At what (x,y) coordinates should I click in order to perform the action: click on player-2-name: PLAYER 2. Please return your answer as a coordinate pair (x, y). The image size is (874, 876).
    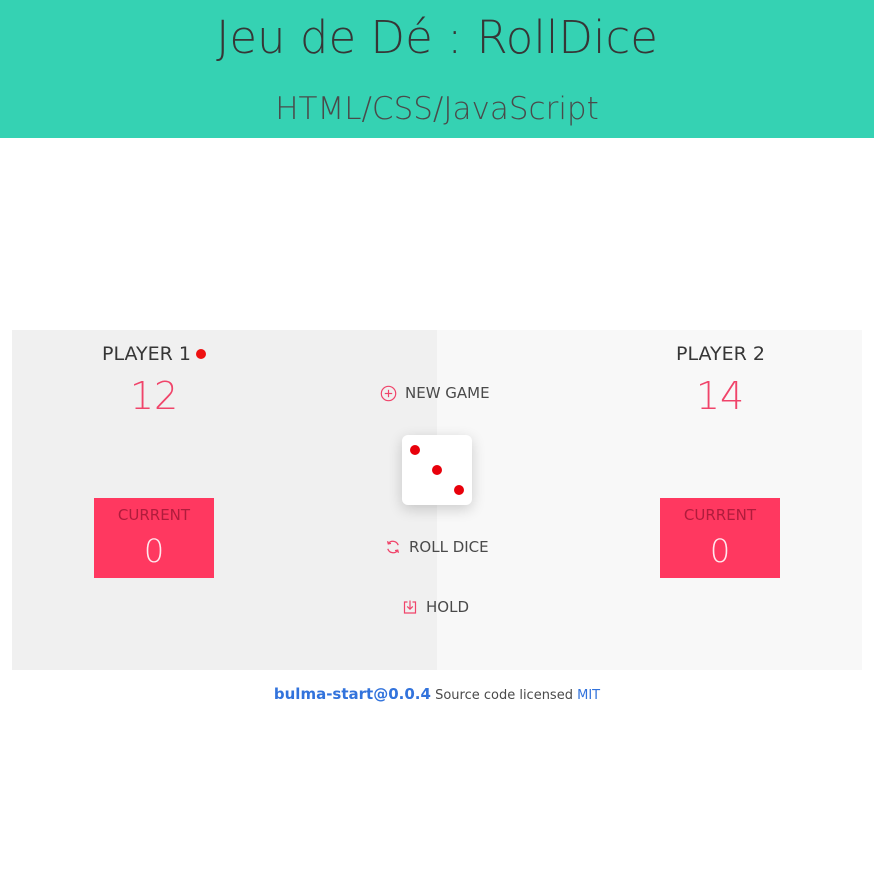
    Looking at the image, I should click on (720, 354).